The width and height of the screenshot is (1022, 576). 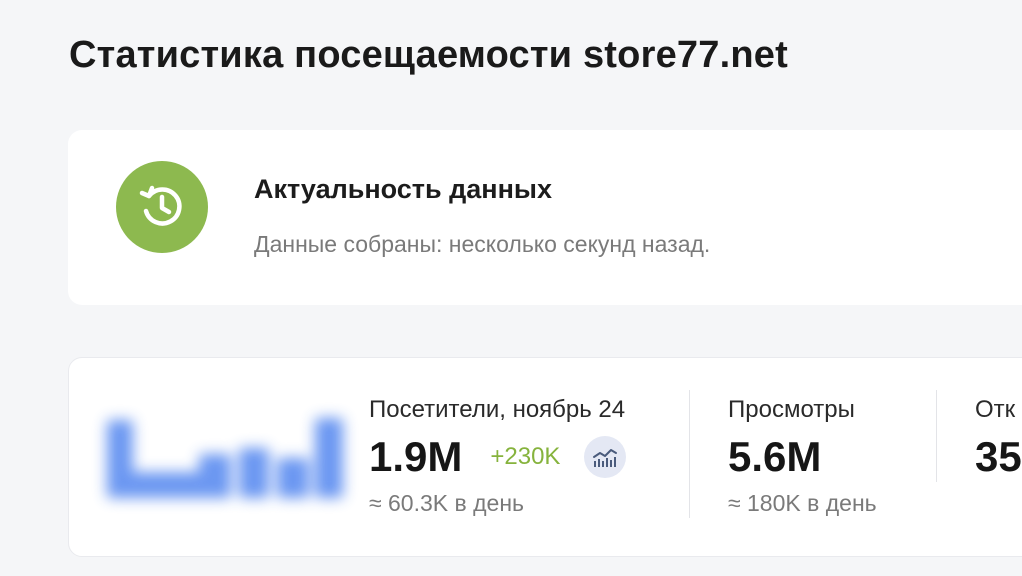 What do you see at coordinates (995, 409) in the screenshot?
I see `metric-label: Отк` at bounding box center [995, 409].